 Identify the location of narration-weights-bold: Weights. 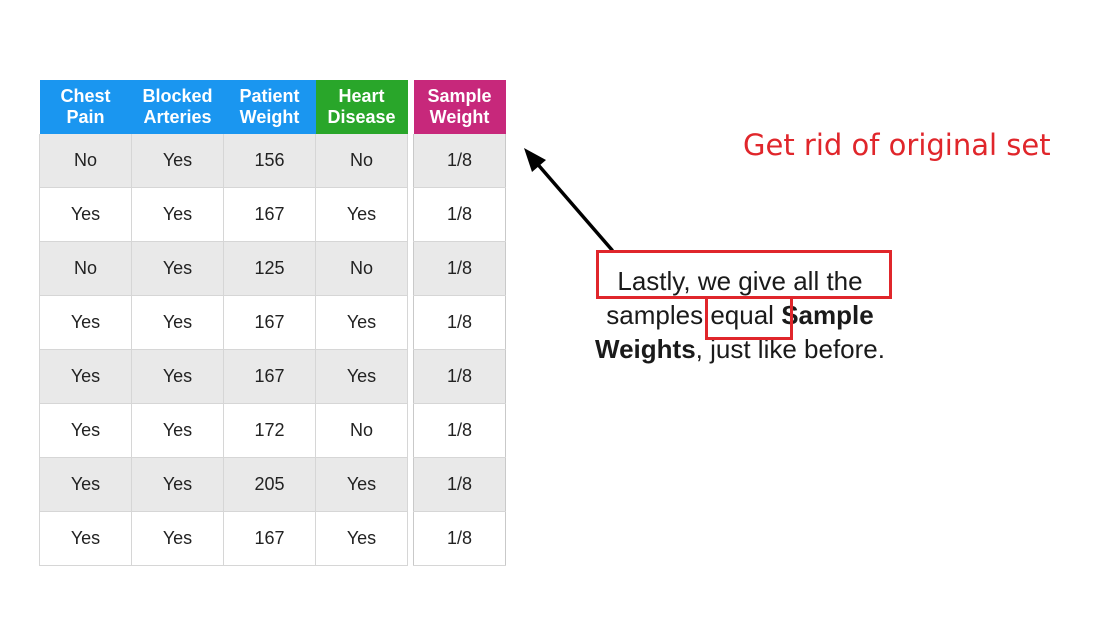
(645, 349).